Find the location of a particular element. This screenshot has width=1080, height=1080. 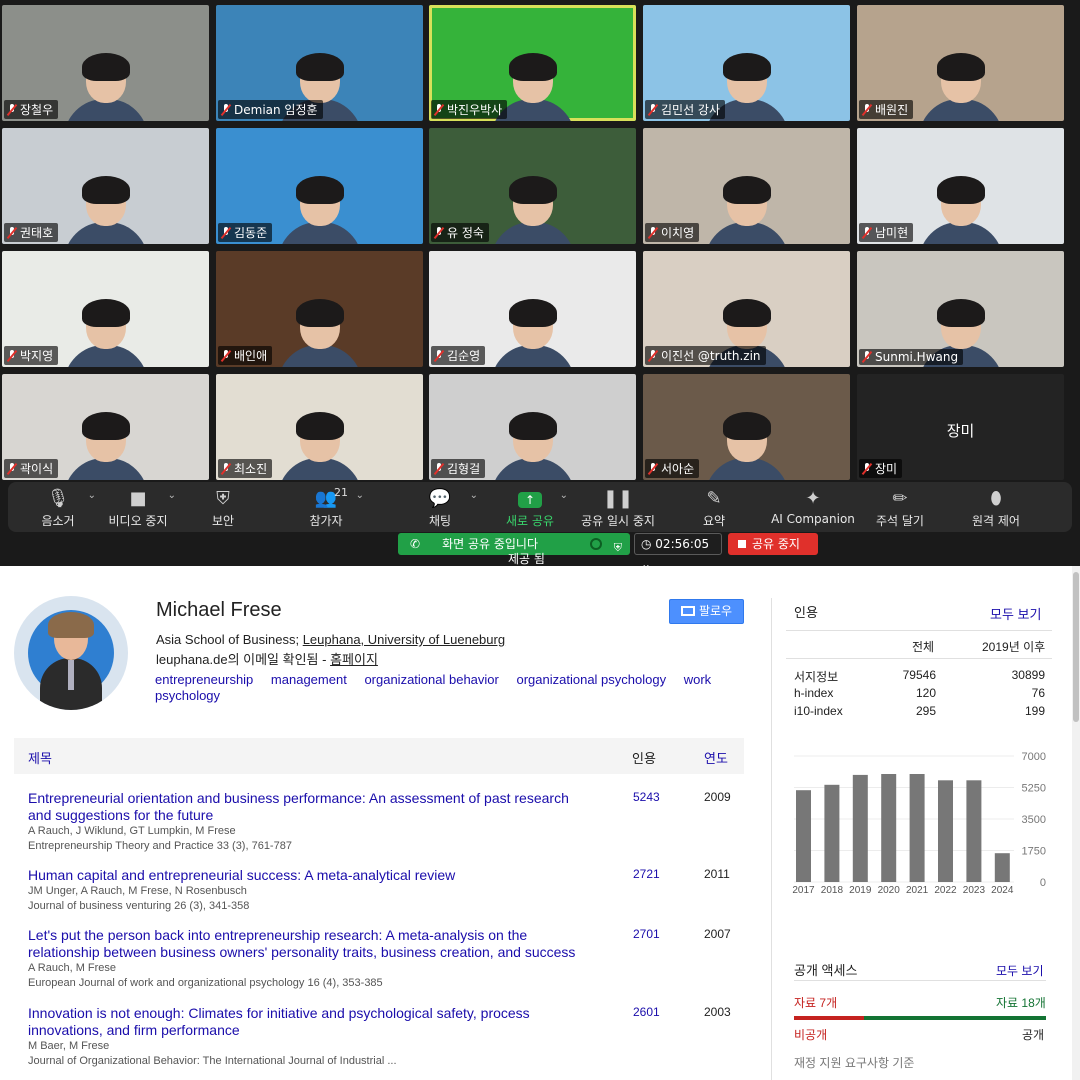

interest-link: organizational behavior is located at coordinates (431, 679).